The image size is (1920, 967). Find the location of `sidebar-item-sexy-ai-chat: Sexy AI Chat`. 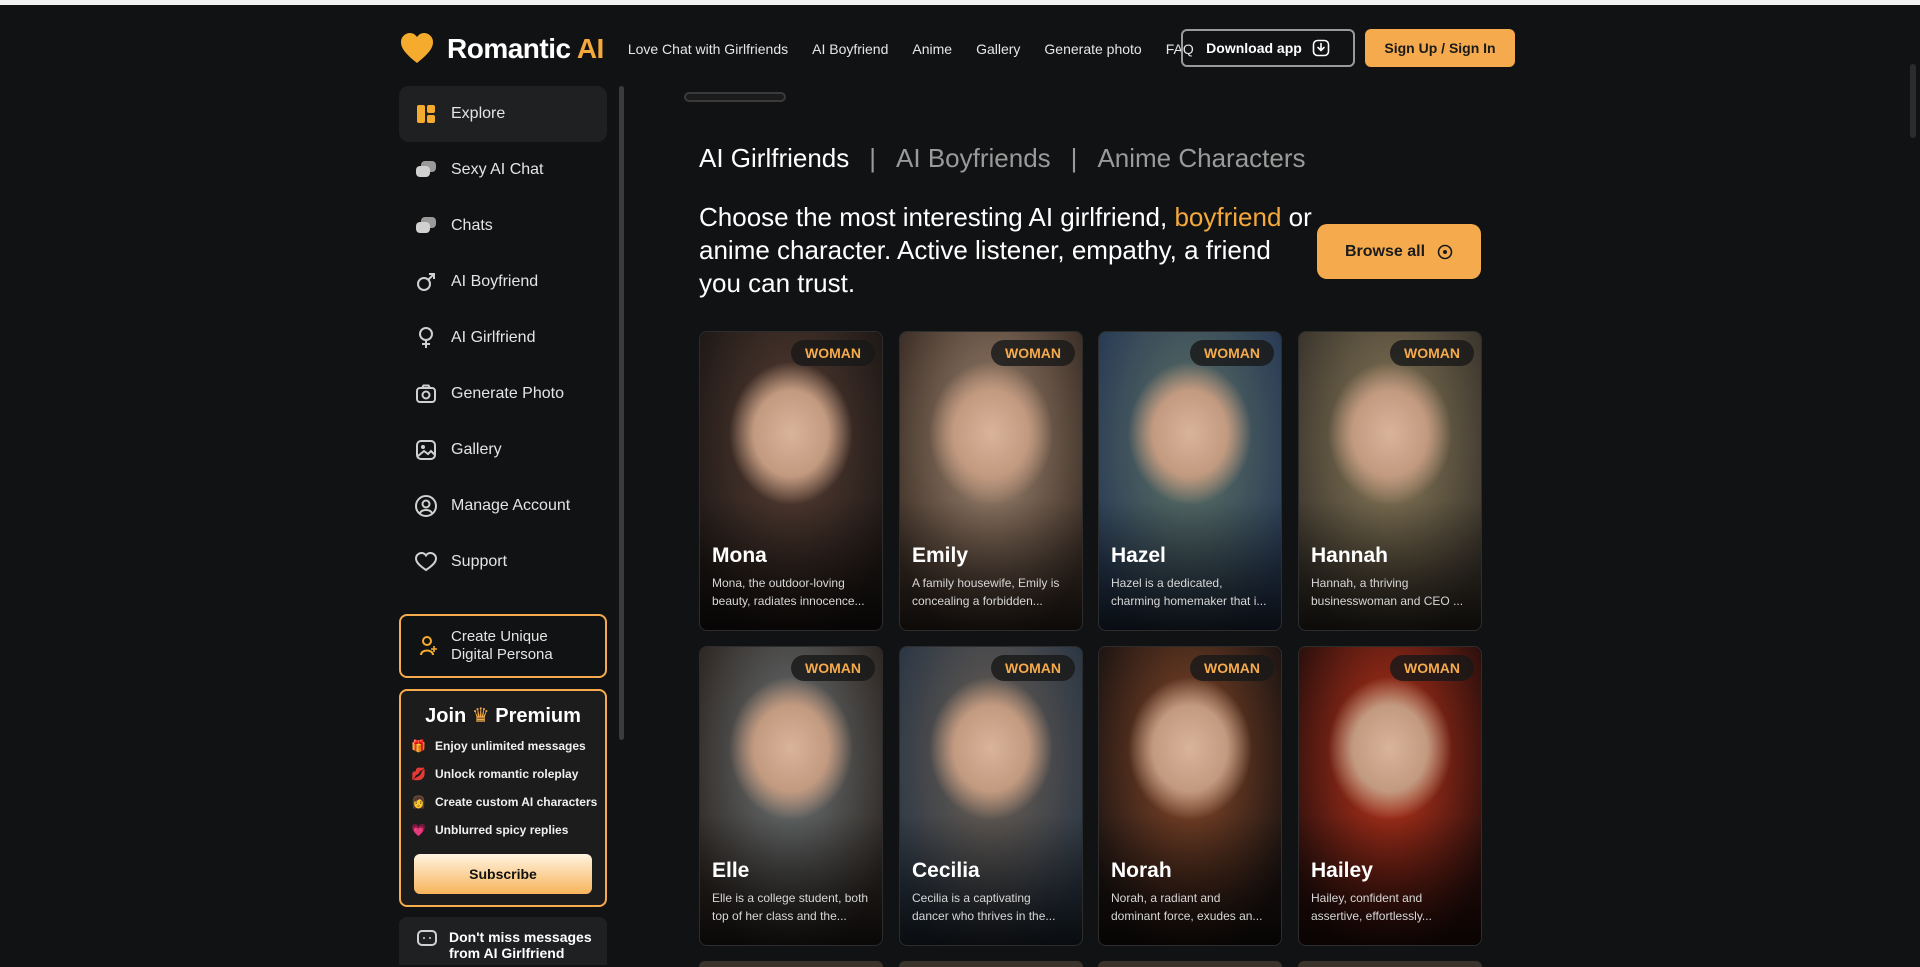

sidebar-item-sexy-ai-chat: Sexy AI Chat is located at coordinates (503, 170).